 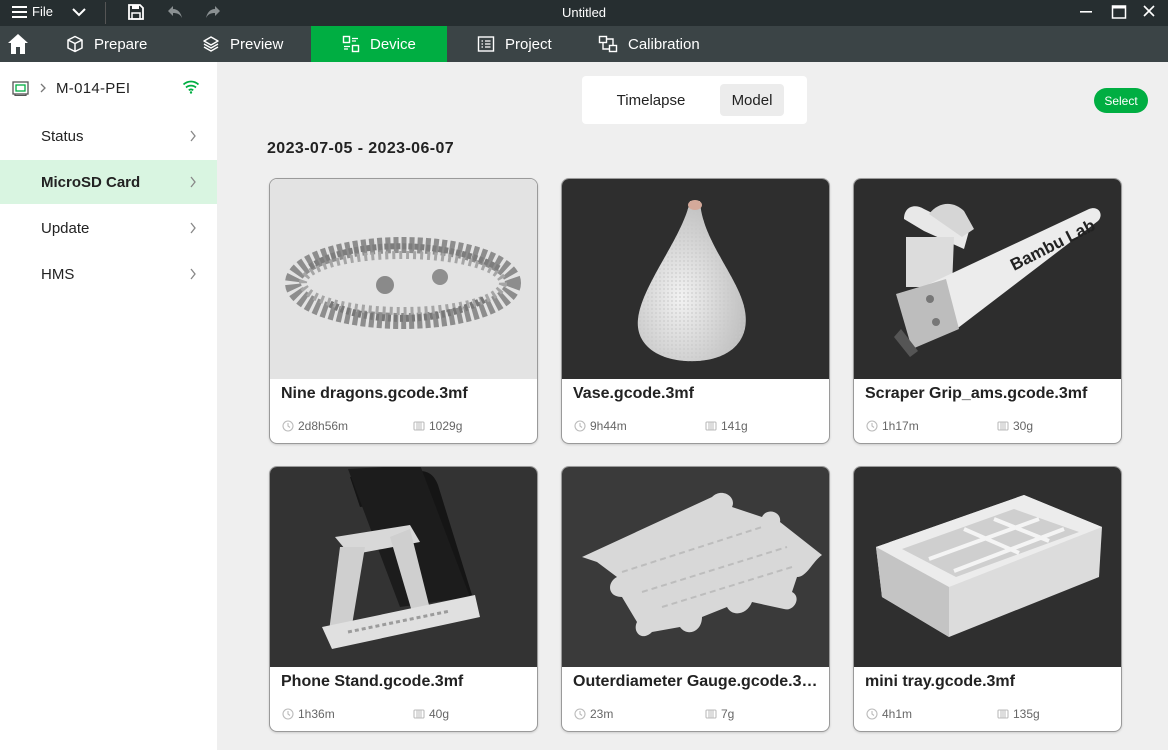 What do you see at coordinates (211, 44) in the screenshot?
I see `layers-icon` at bounding box center [211, 44].